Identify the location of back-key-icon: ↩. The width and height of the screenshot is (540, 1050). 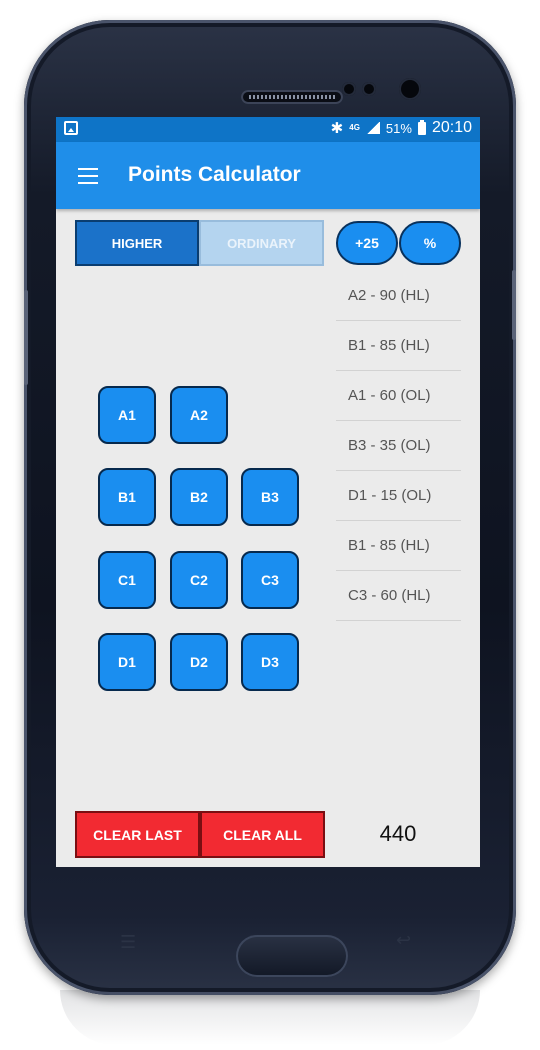
(403, 940).